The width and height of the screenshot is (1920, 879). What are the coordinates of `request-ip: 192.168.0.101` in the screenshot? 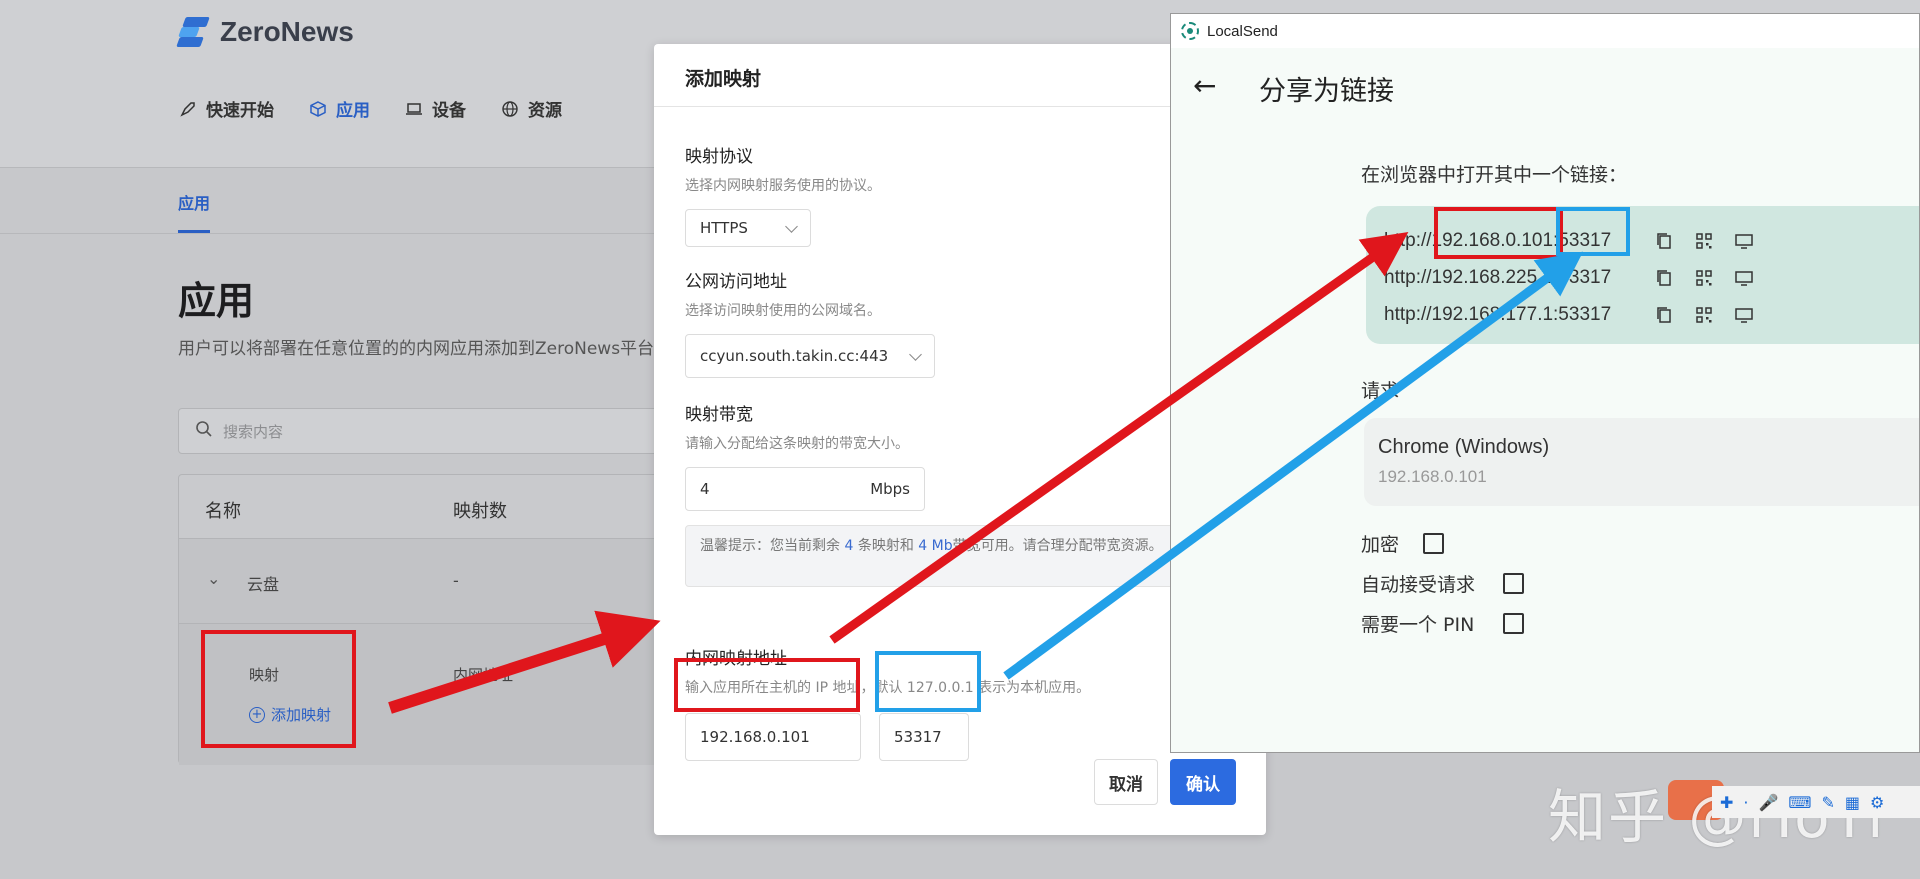 It's located at (1432, 476).